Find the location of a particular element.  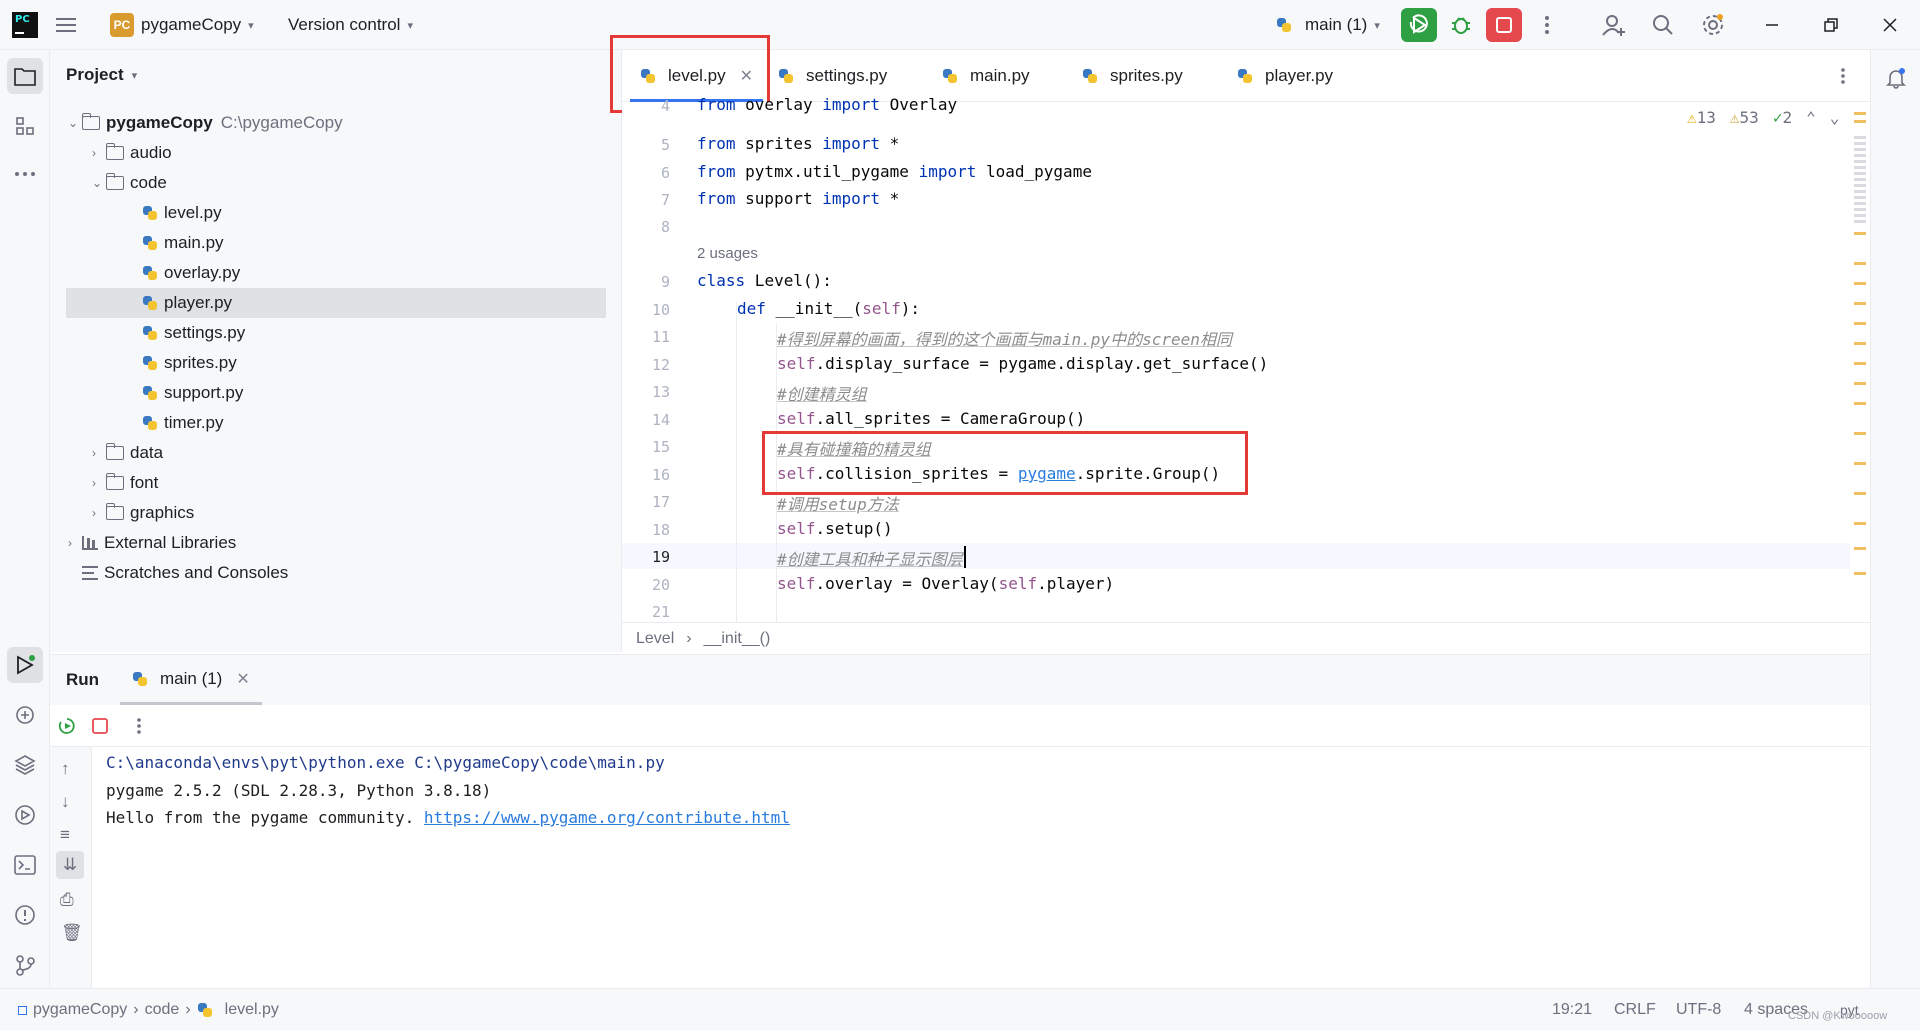

inspection-widget: ⚠13 ⚠53 ✓2 ⌃ ⌄ is located at coordinates (1763, 117).